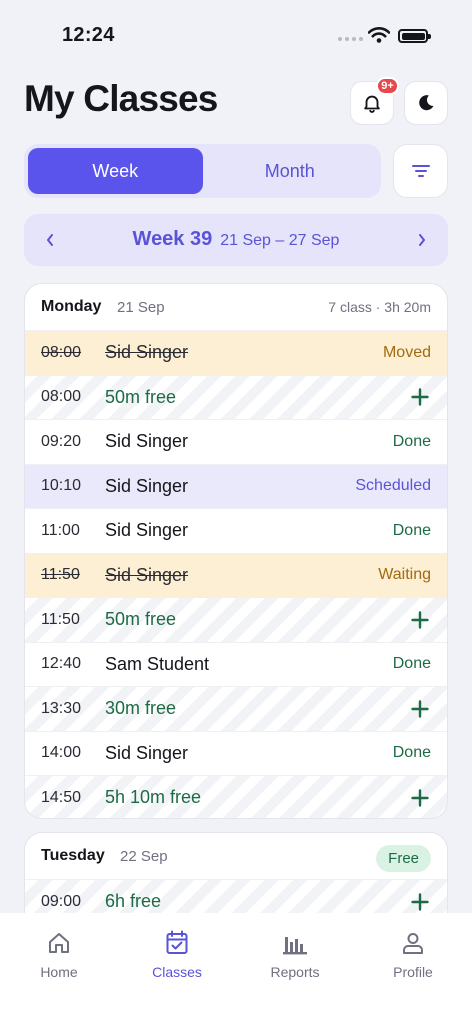 The image size is (472, 1024). What do you see at coordinates (404, 575) in the screenshot?
I see `status-label: Waiting` at bounding box center [404, 575].